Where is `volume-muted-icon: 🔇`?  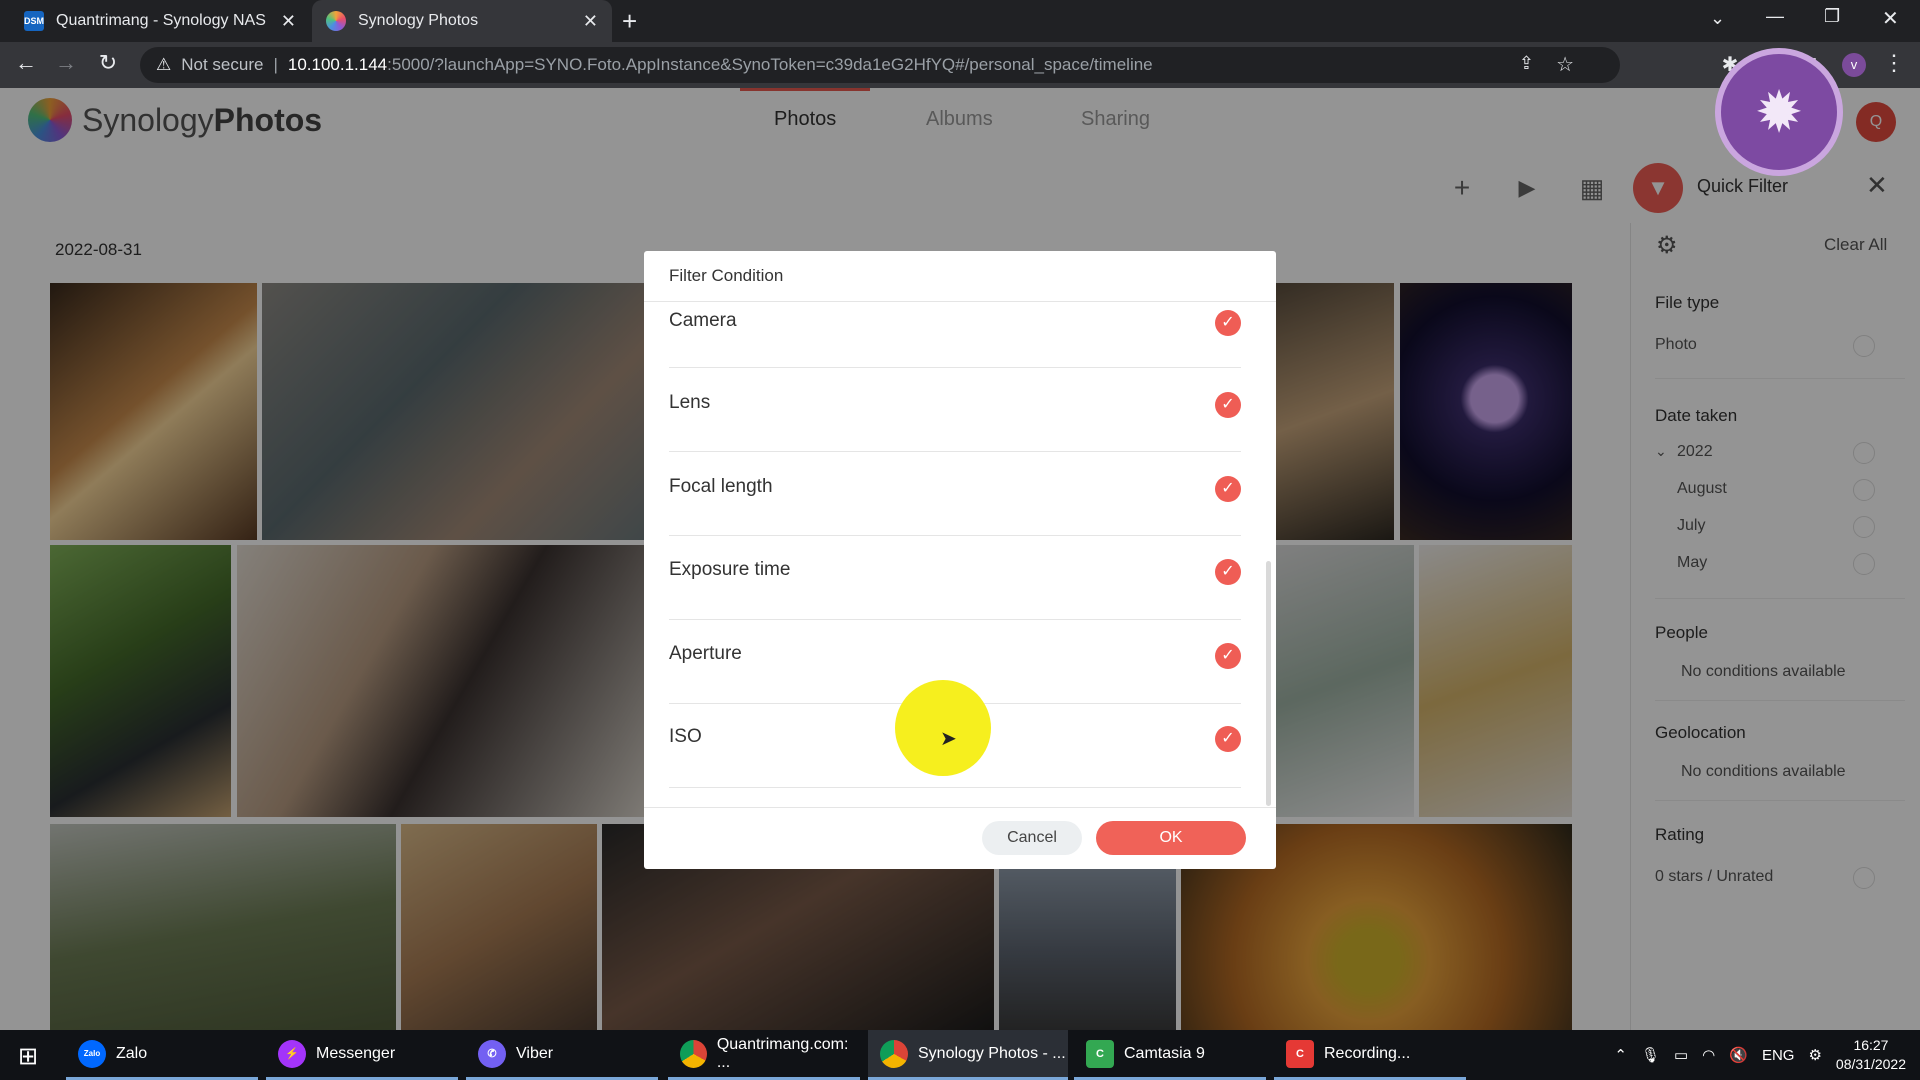
volume-muted-icon: 🔇 is located at coordinates (1738, 1055).